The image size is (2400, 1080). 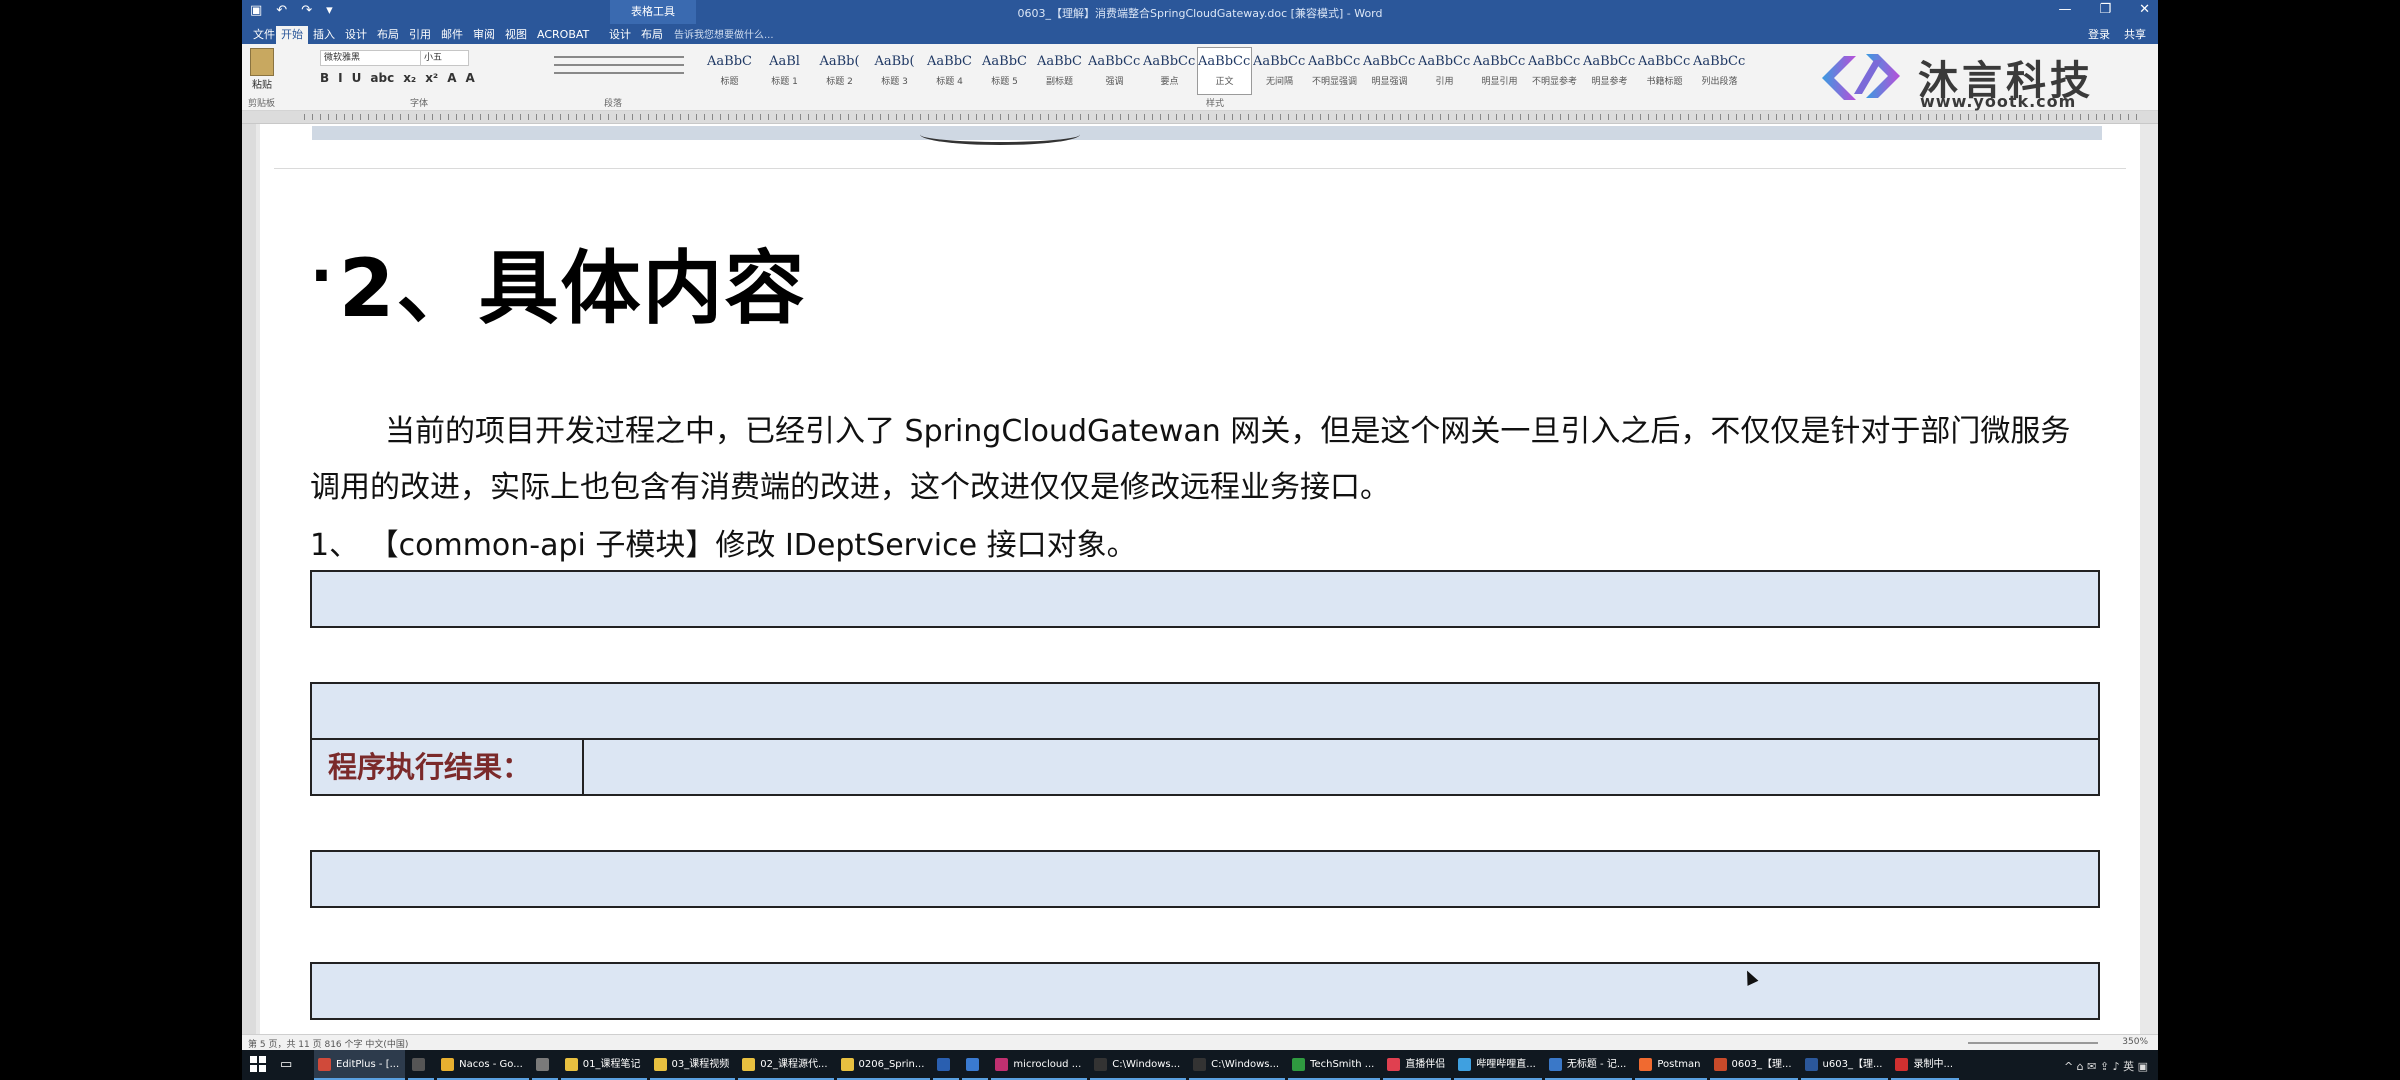 I want to click on page-break-line, so click(x=1200, y=168).